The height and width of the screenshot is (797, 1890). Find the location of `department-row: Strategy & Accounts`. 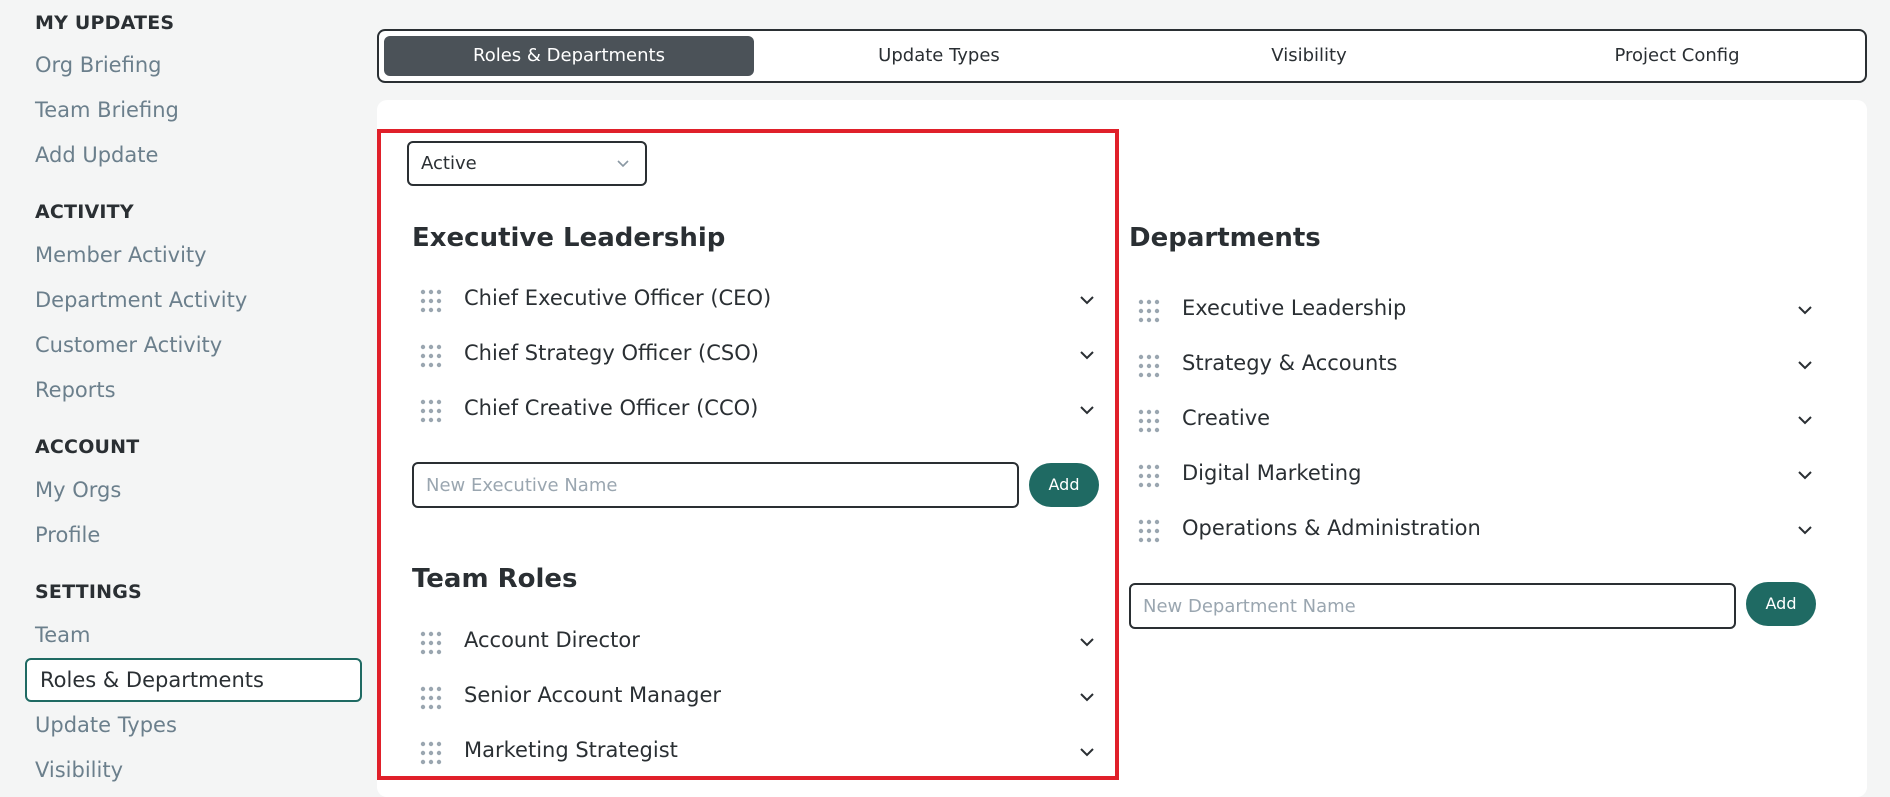

department-row: Strategy & Accounts is located at coordinates (1475, 365).